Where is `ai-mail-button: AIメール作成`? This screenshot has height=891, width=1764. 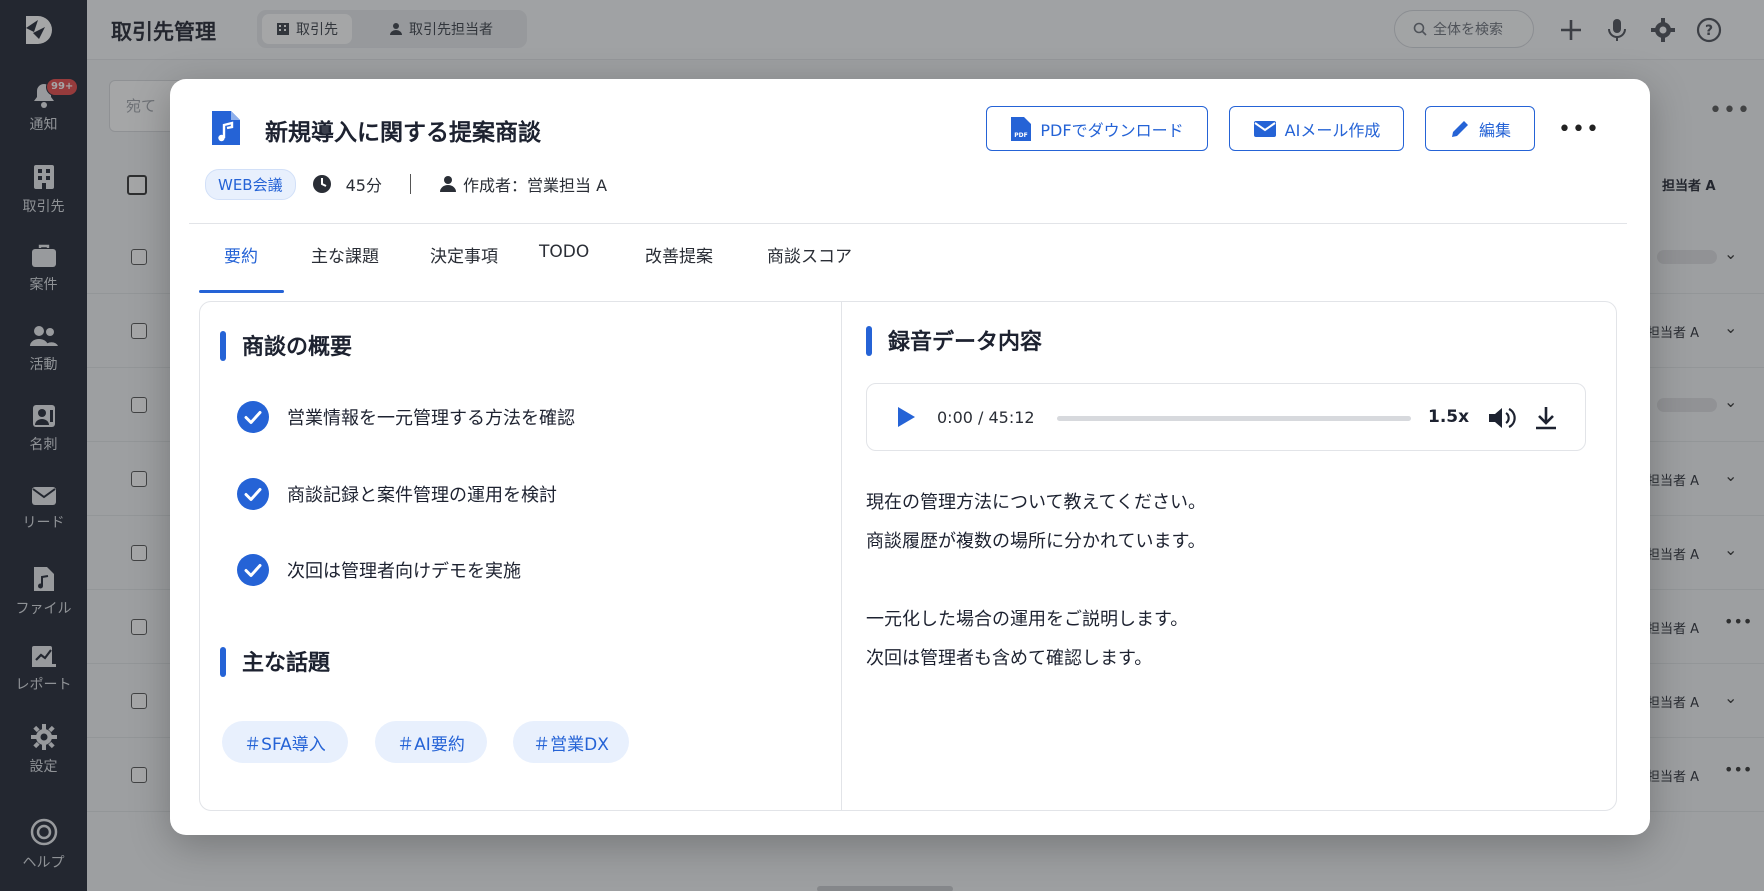
ai-mail-button: AIメール作成 is located at coordinates (1316, 128).